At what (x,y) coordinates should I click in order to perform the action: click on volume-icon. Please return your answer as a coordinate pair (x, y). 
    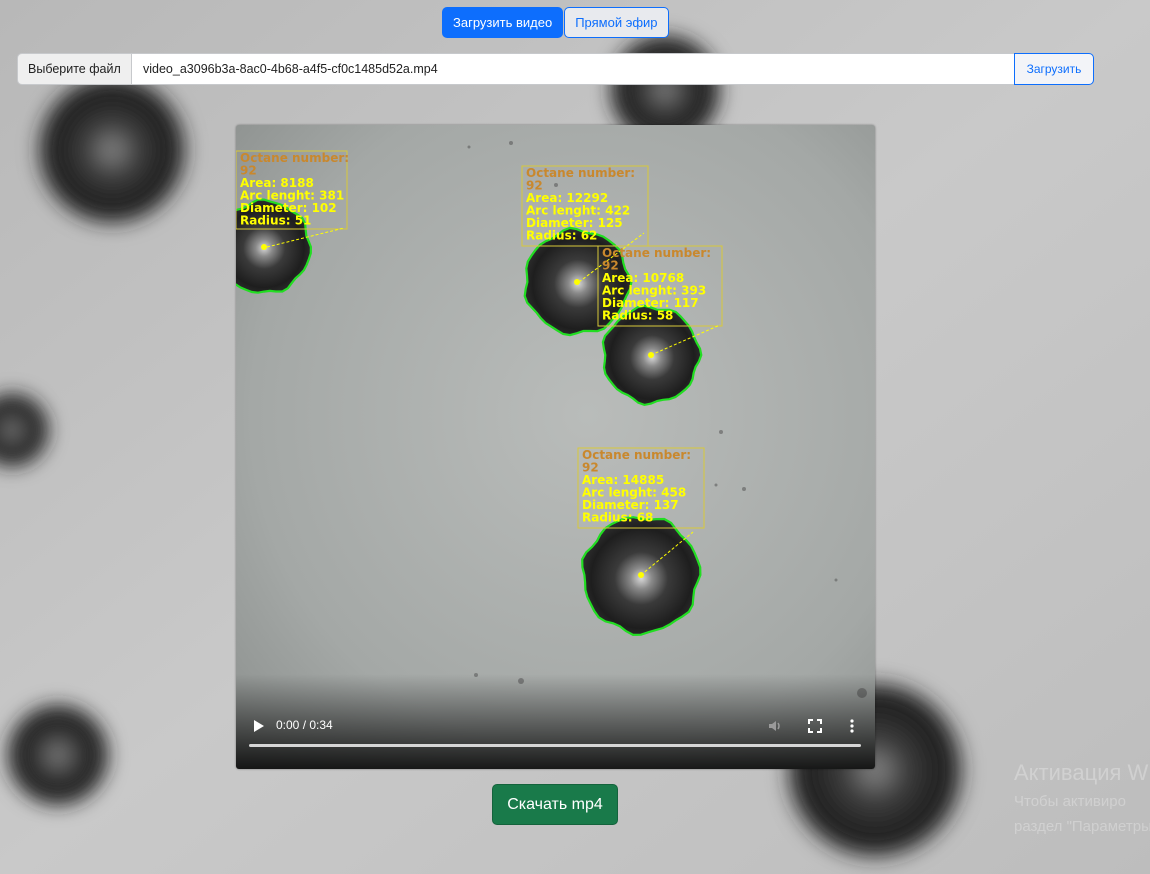
    Looking at the image, I should click on (775, 726).